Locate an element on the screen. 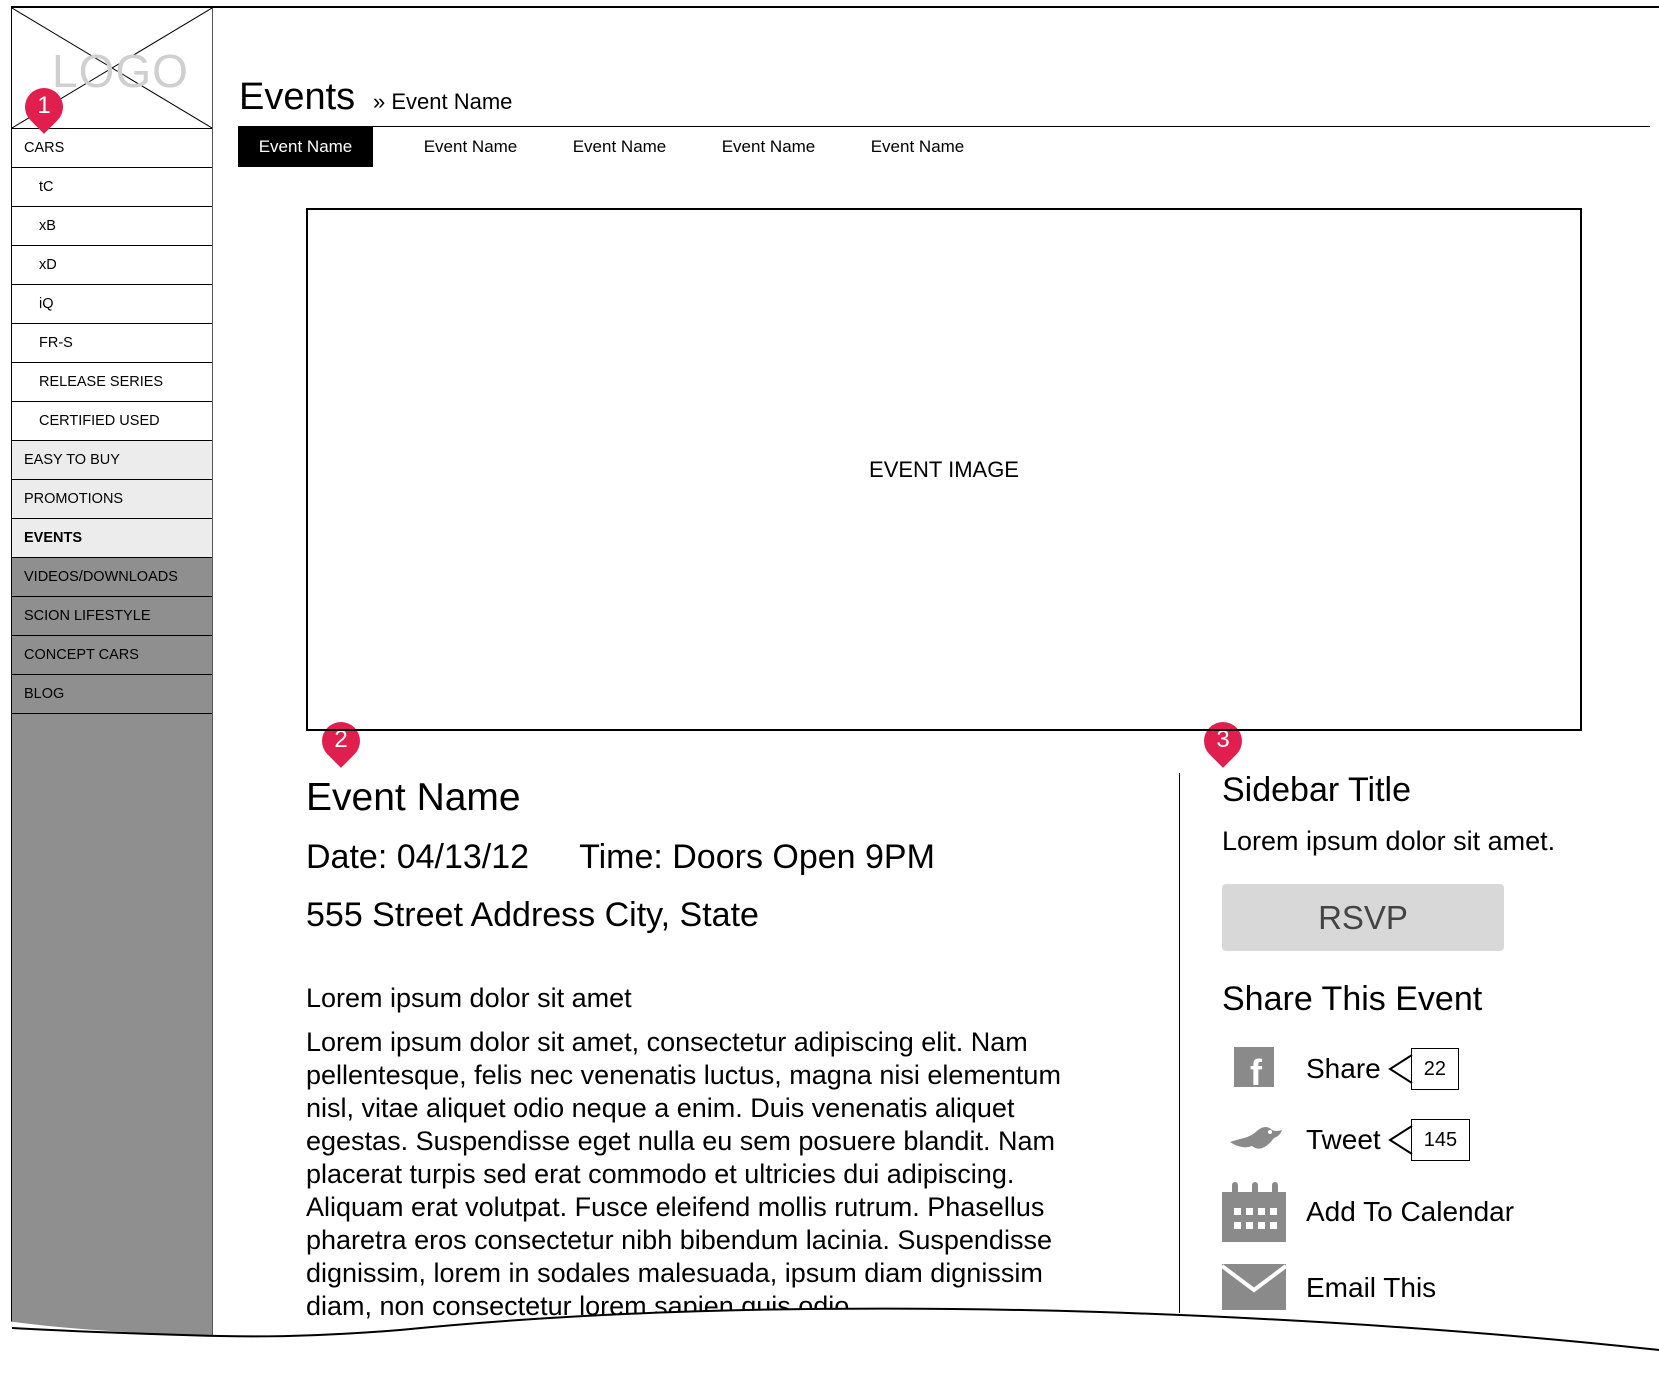  sidebar-item-xd: xD is located at coordinates (112, 265).